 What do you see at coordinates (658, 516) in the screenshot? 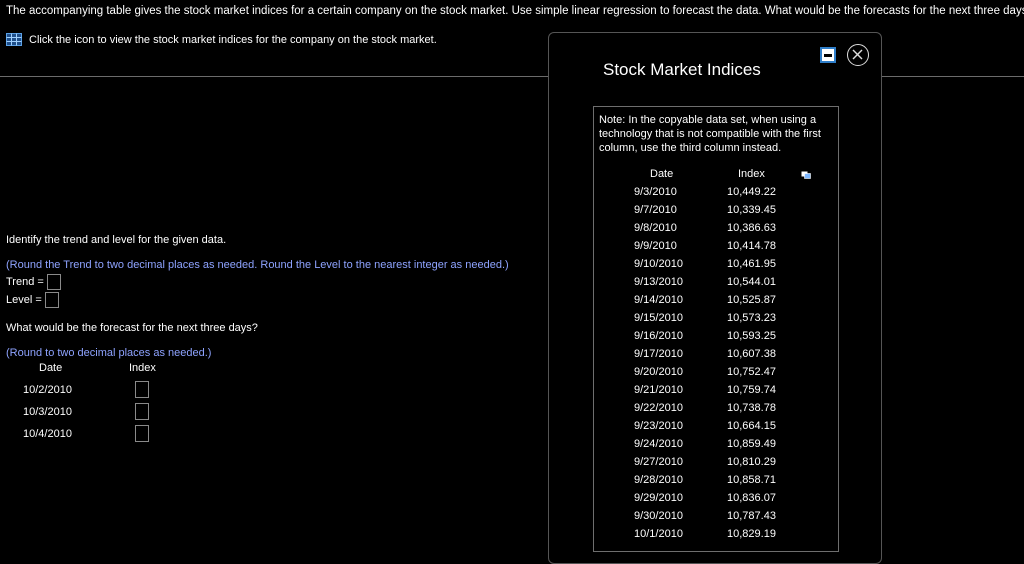
I see `data-date: 9/30/2010` at bounding box center [658, 516].